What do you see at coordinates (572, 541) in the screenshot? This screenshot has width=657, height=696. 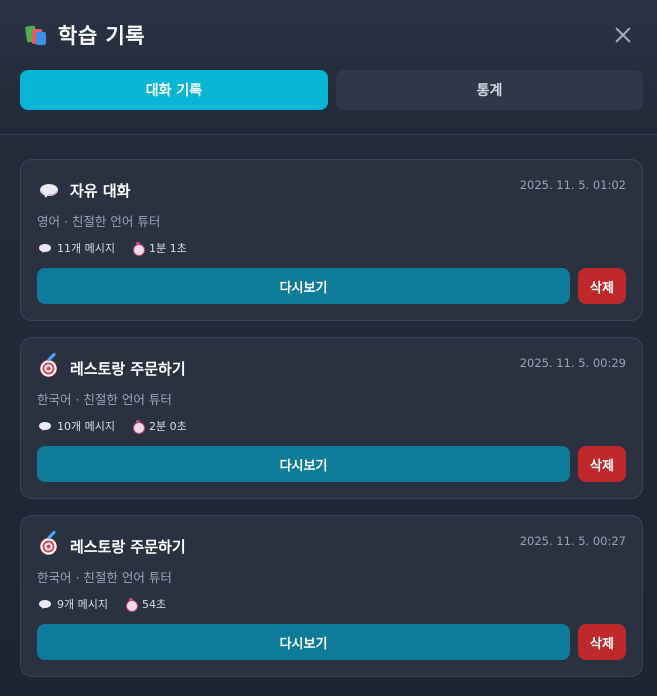 I see `card-date: 2025. 11. 5. 00:27` at bounding box center [572, 541].